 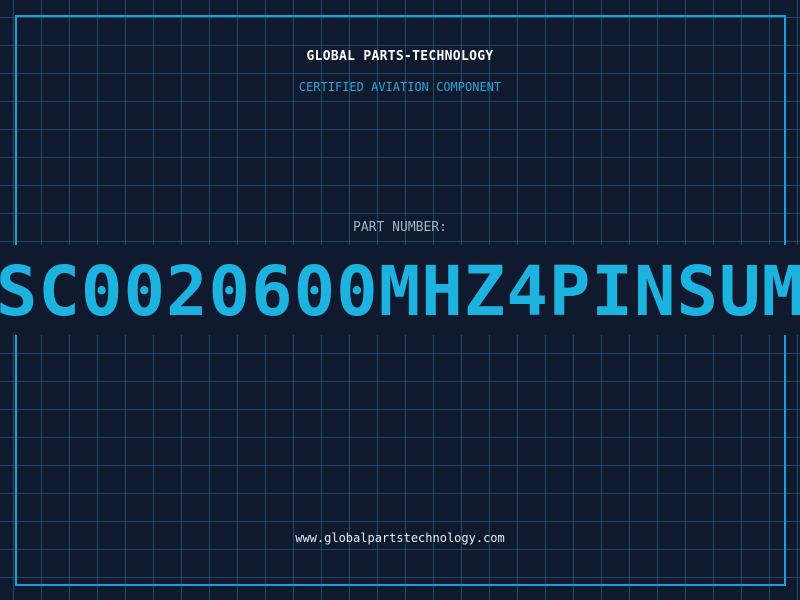 I want to click on brand-name: GLOBAL PARTS-TECHNOLOGY, so click(x=400, y=56).